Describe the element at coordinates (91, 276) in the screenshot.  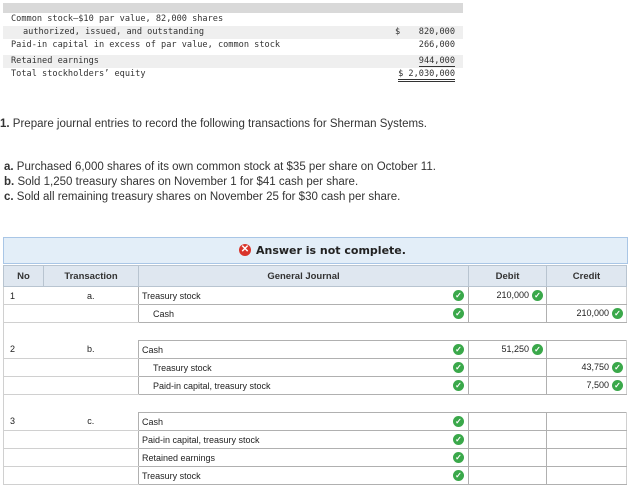
I see `col-transaction: Transaction` at that location.